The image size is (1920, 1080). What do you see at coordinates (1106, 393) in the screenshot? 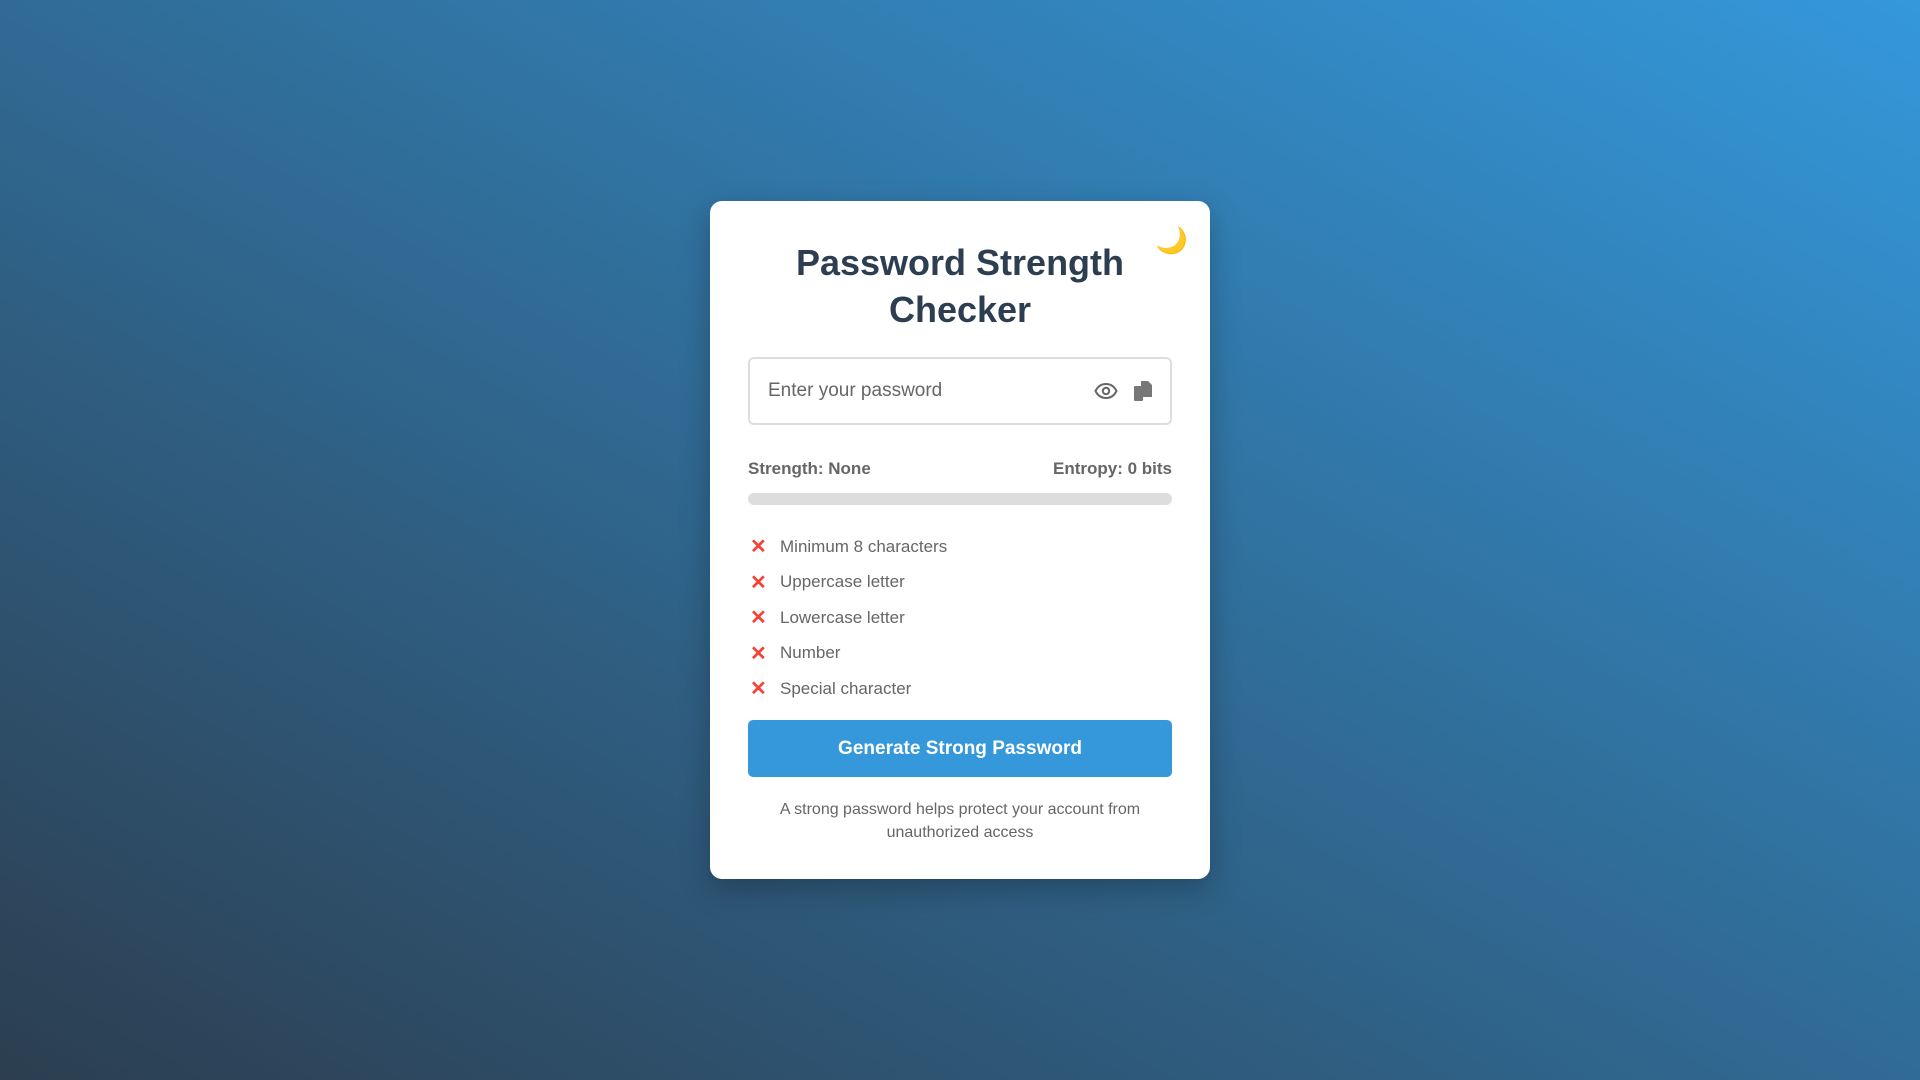
I see `toggle-visibility-eye-icon` at bounding box center [1106, 393].